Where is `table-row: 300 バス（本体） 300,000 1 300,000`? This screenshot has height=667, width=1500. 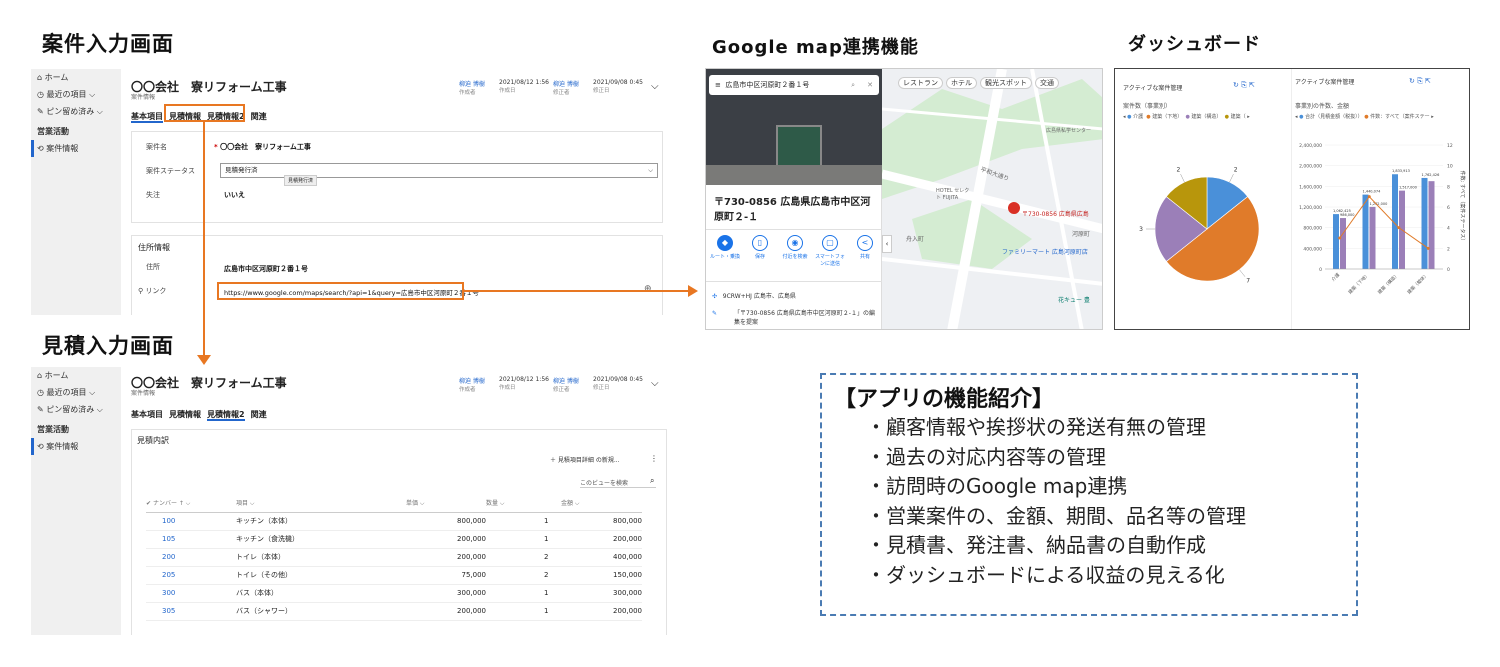 table-row: 300 バス（本体） 300,000 1 300,000 is located at coordinates (394, 593).